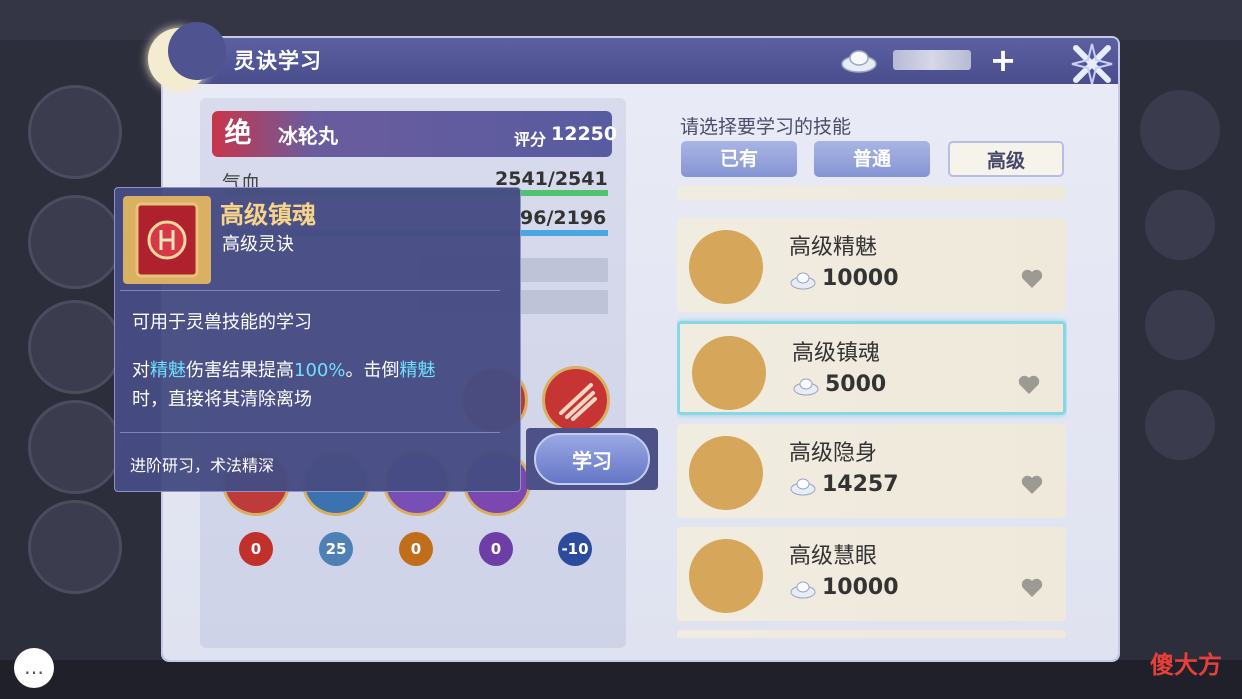 This screenshot has height=699, width=1242. Describe the element at coordinates (336, 549) in the screenshot. I see `skill-level-dot: 25` at that location.